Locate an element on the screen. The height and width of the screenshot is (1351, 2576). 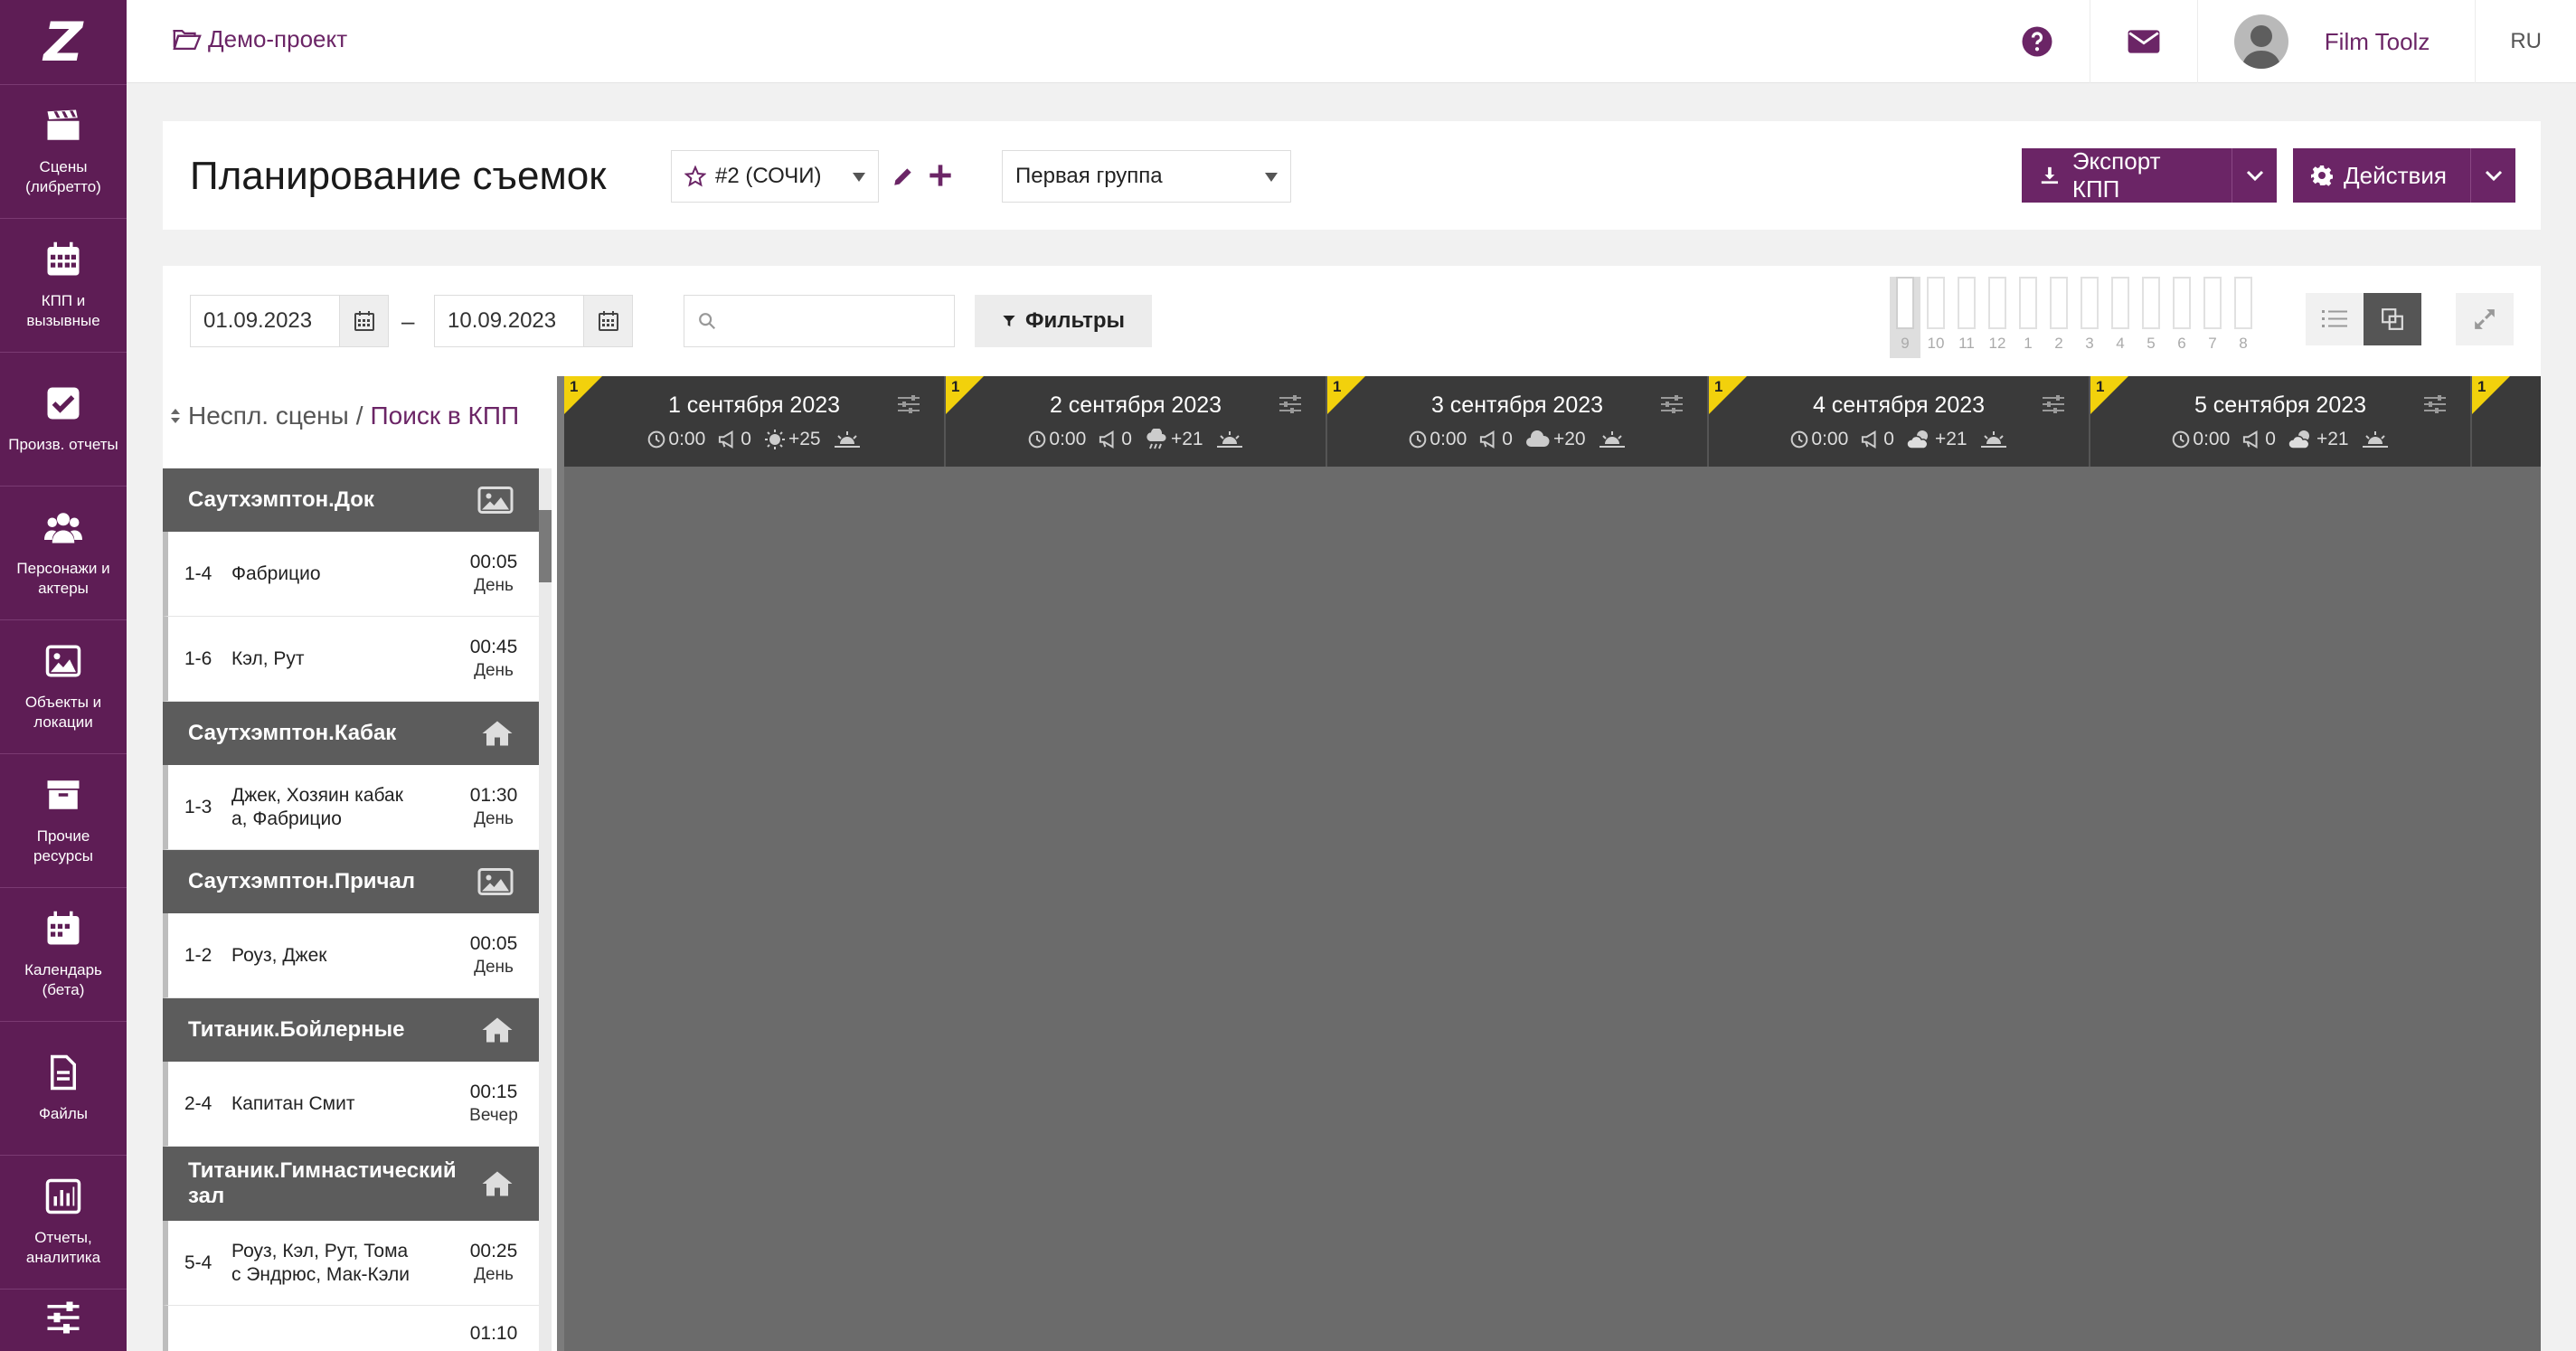
mini-day: 6 is located at coordinates (2181, 317).